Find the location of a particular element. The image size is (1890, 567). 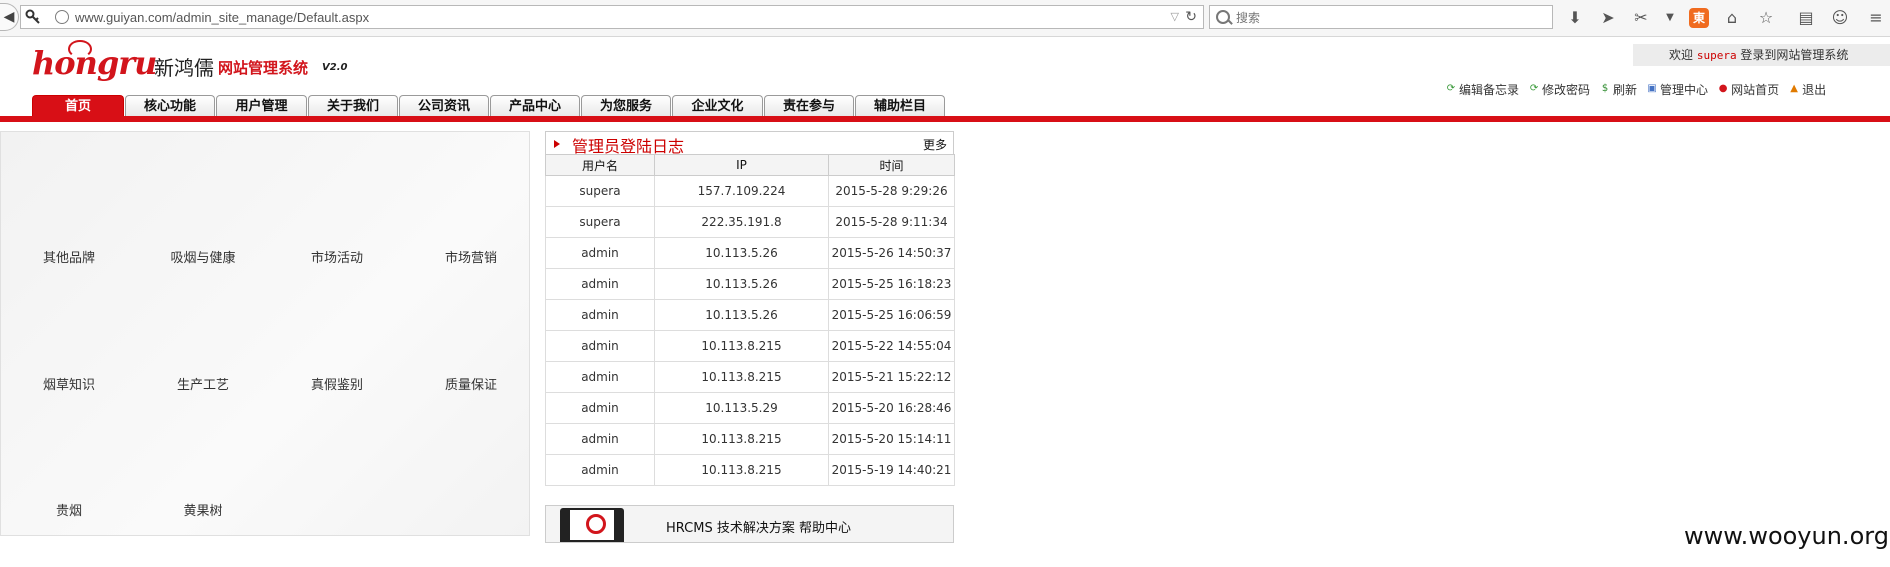

cell-time: 2015-5-26 14:50:37 is located at coordinates (891, 253).